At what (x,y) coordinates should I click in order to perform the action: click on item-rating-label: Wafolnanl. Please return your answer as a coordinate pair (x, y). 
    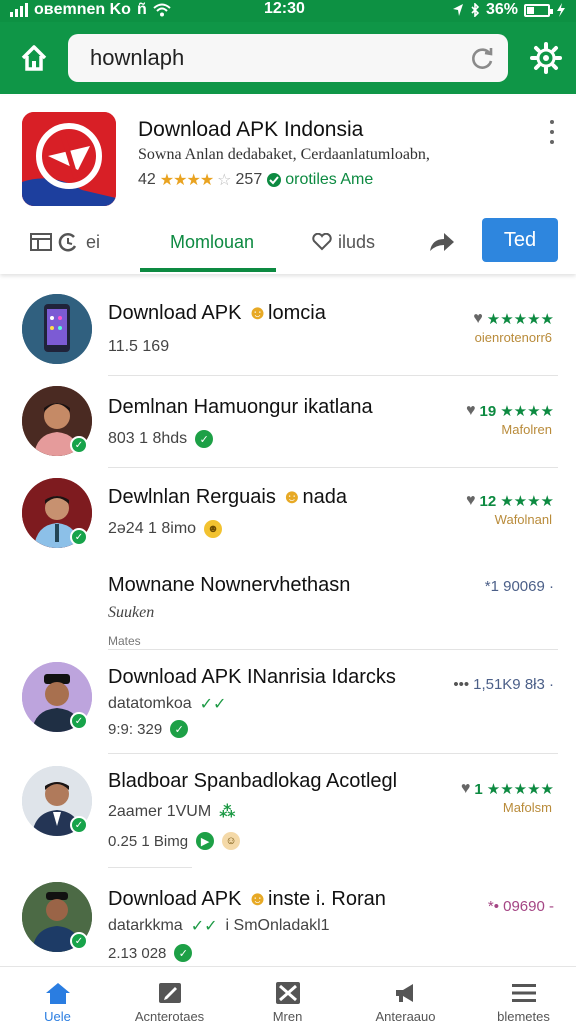
    Looking at the image, I should click on (523, 519).